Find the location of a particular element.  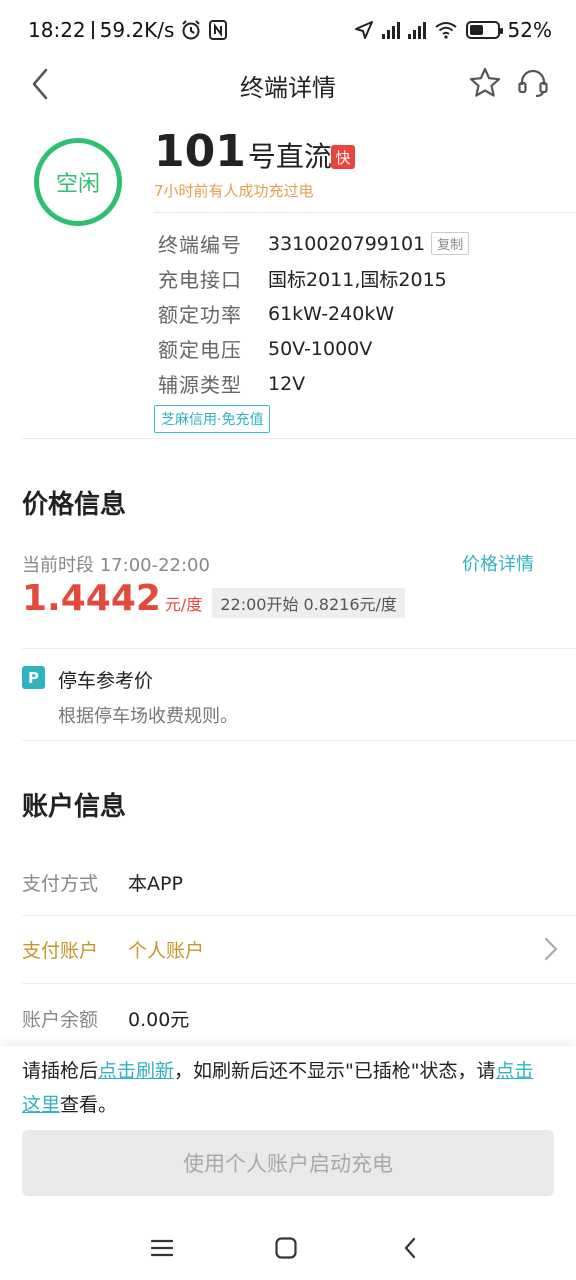

chevron-right-icon is located at coordinates (551, 949).